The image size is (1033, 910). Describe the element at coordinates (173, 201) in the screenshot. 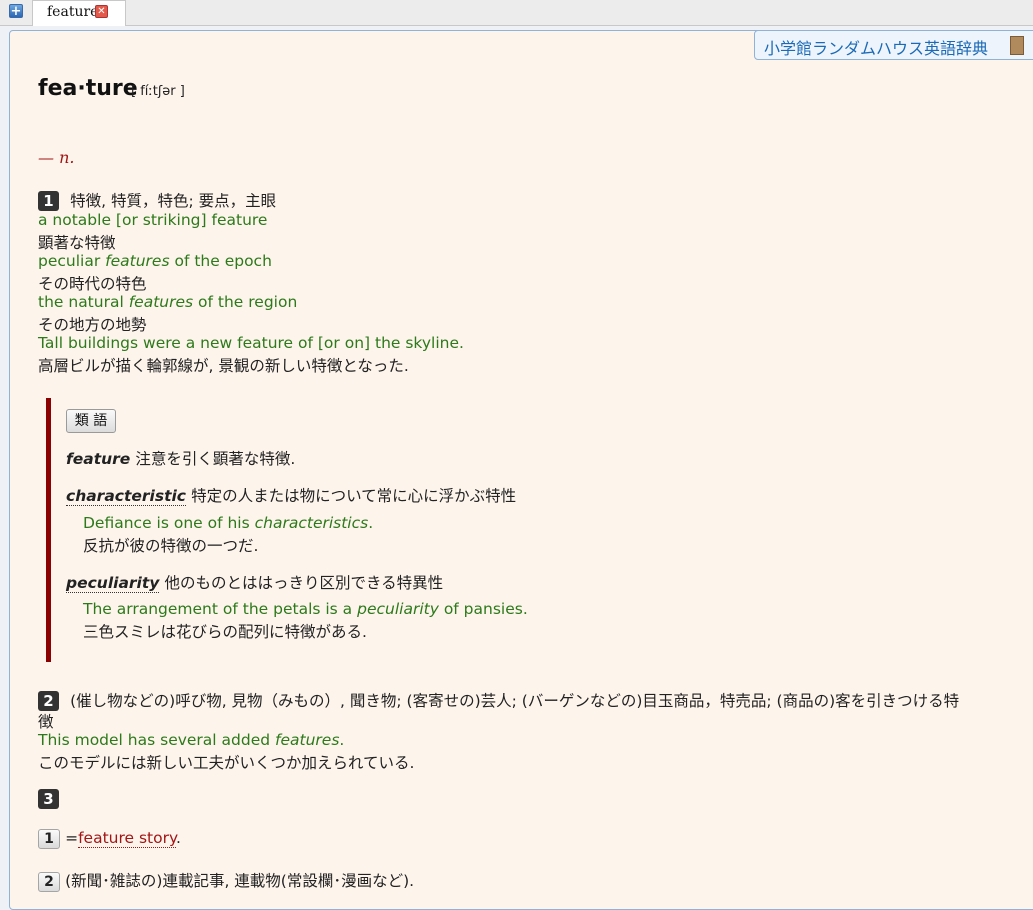

I see `sense-definition: 特徴, 特質，特色; 要点，主眼` at that location.